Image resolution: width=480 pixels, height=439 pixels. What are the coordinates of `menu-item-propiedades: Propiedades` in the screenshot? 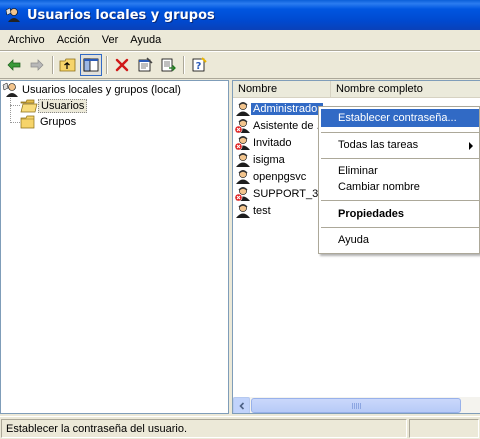 It's located at (400, 214).